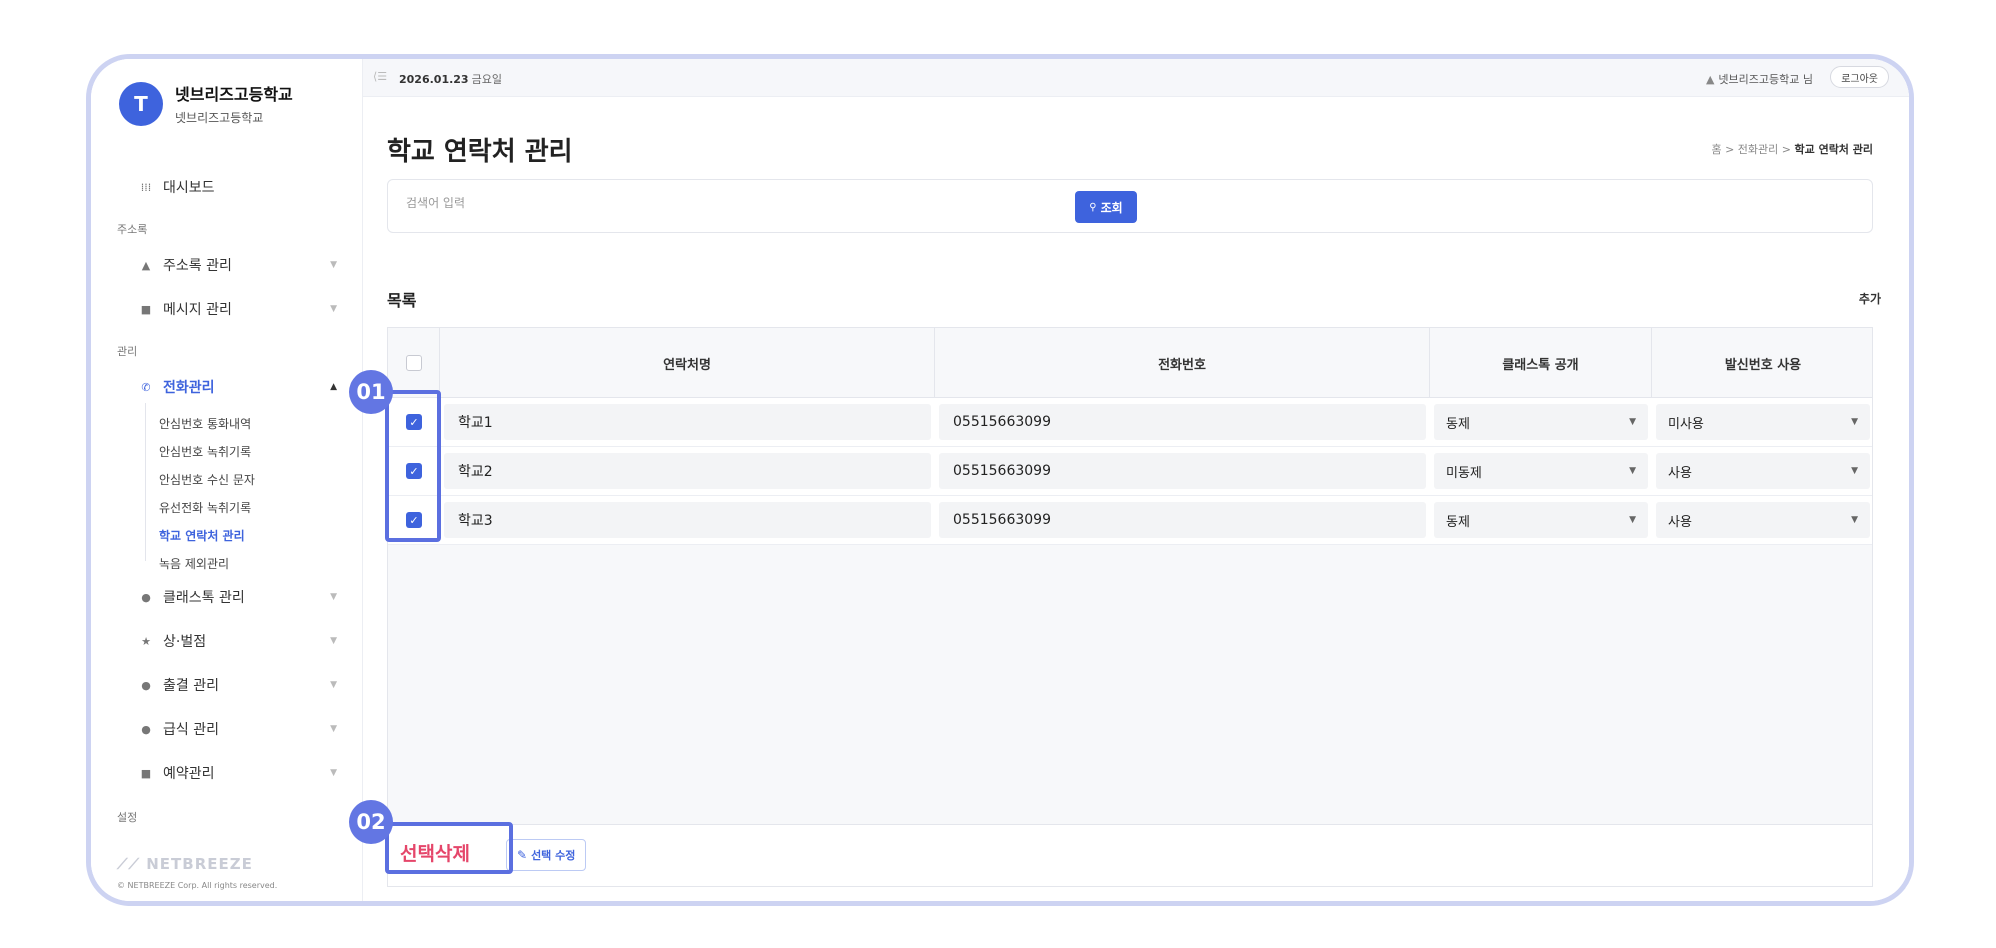 The width and height of the screenshot is (1996, 948). What do you see at coordinates (449, 848) in the screenshot?
I see `callout-box-delete` at bounding box center [449, 848].